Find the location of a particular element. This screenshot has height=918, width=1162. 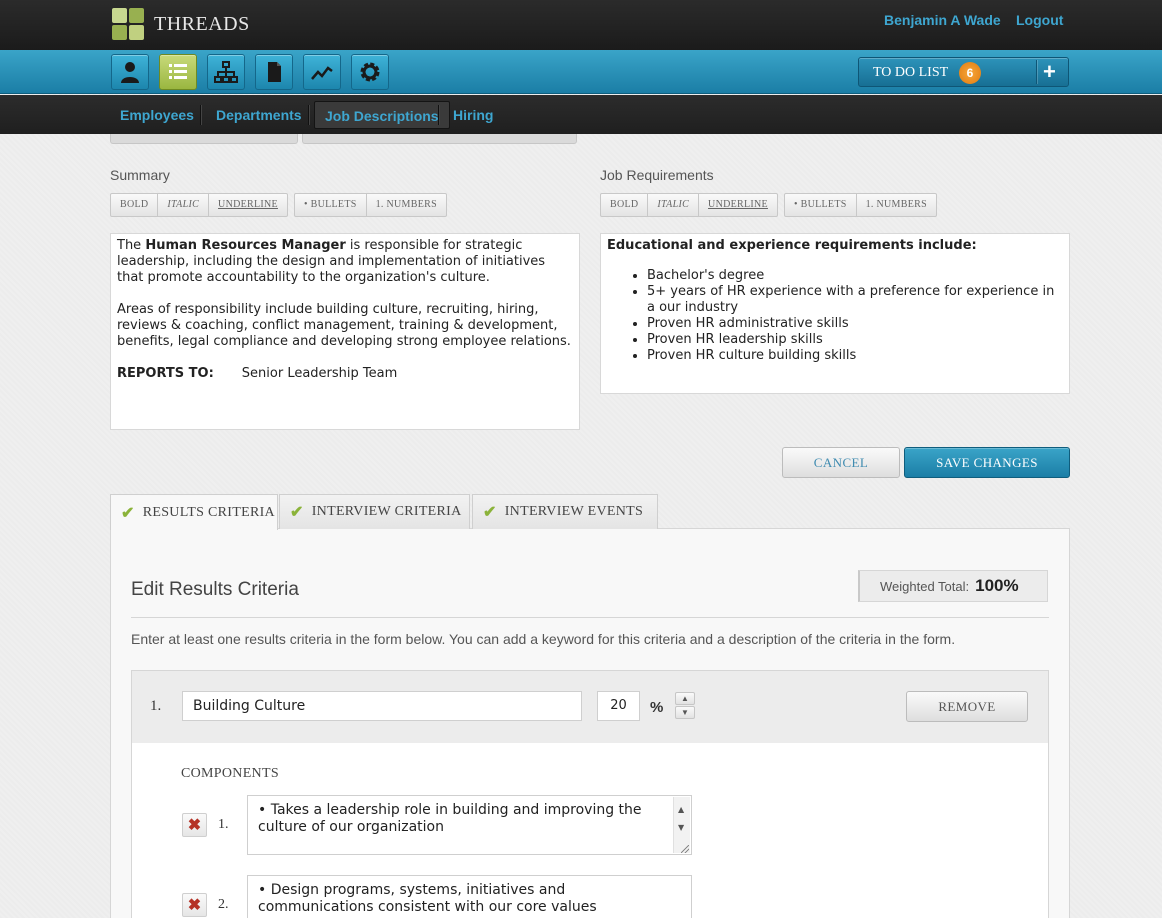

icon-toolbar: TO DO LIST 6 + is located at coordinates (581, 72).